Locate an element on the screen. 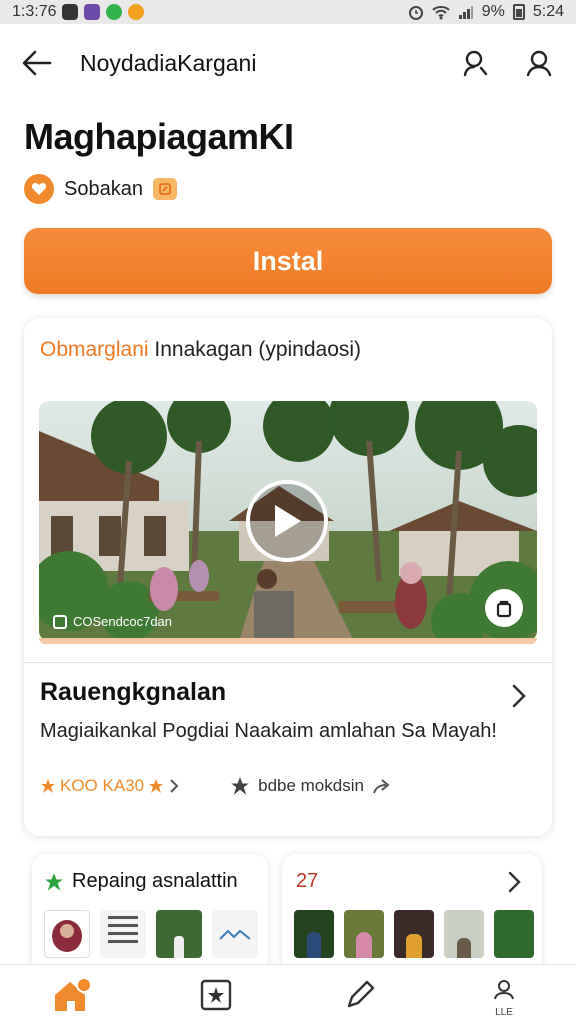 This screenshot has height=1024, width=576. recommendation-card-right: 27 is located at coordinates (412, 914).